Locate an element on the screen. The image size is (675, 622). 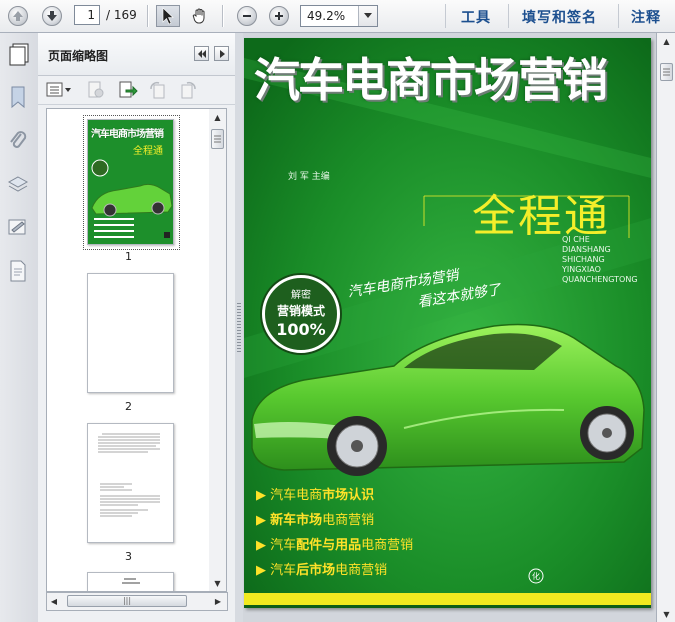
zoom-in-button is located at coordinates (279, 16).